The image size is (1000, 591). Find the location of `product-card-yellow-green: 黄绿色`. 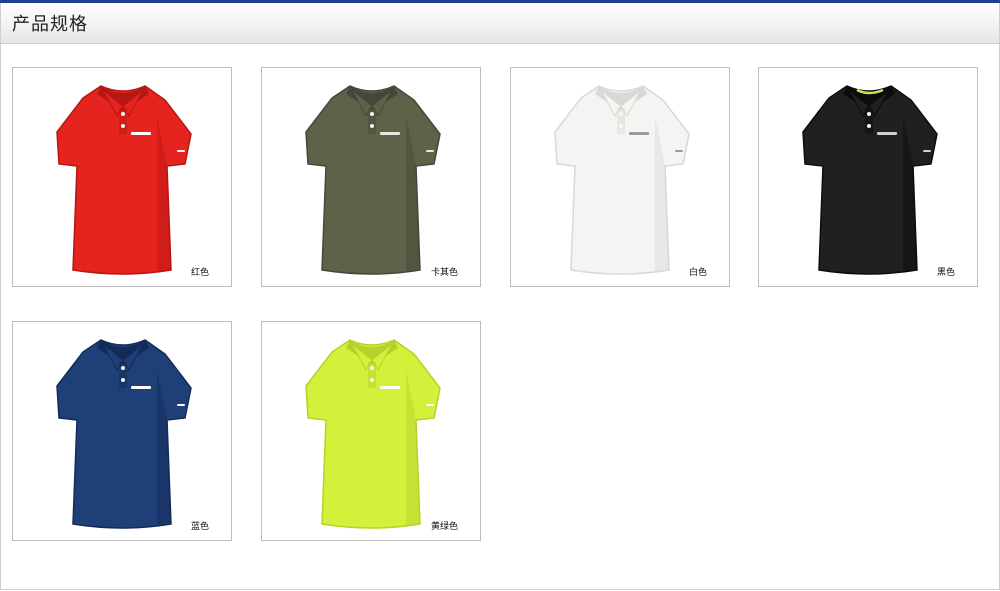

product-card-yellow-green: 黄绿色 is located at coordinates (371, 431).